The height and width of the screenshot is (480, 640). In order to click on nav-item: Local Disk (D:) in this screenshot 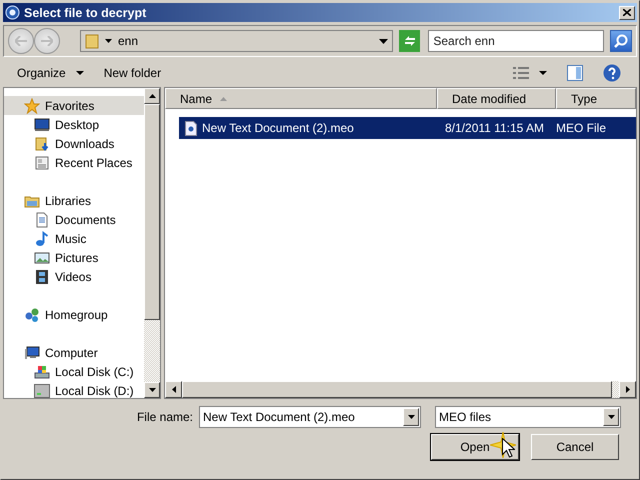, I will do `click(74, 389)`.